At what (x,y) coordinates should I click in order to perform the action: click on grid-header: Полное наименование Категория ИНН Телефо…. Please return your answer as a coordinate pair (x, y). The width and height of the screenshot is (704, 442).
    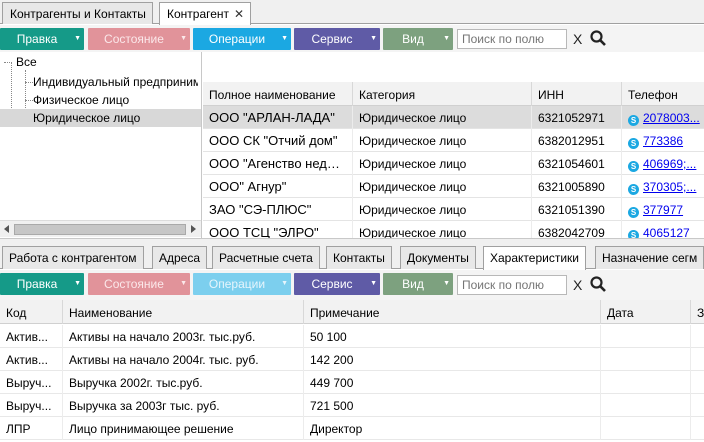
    Looking at the image, I should click on (453, 94).